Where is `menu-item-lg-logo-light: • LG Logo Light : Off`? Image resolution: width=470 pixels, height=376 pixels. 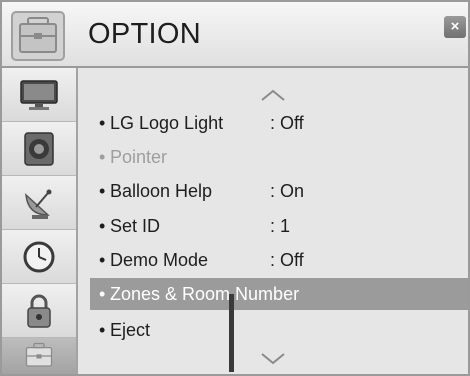 menu-item-lg-logo-light: • LG Logo Light : Off is located at coordinates (277, 123).